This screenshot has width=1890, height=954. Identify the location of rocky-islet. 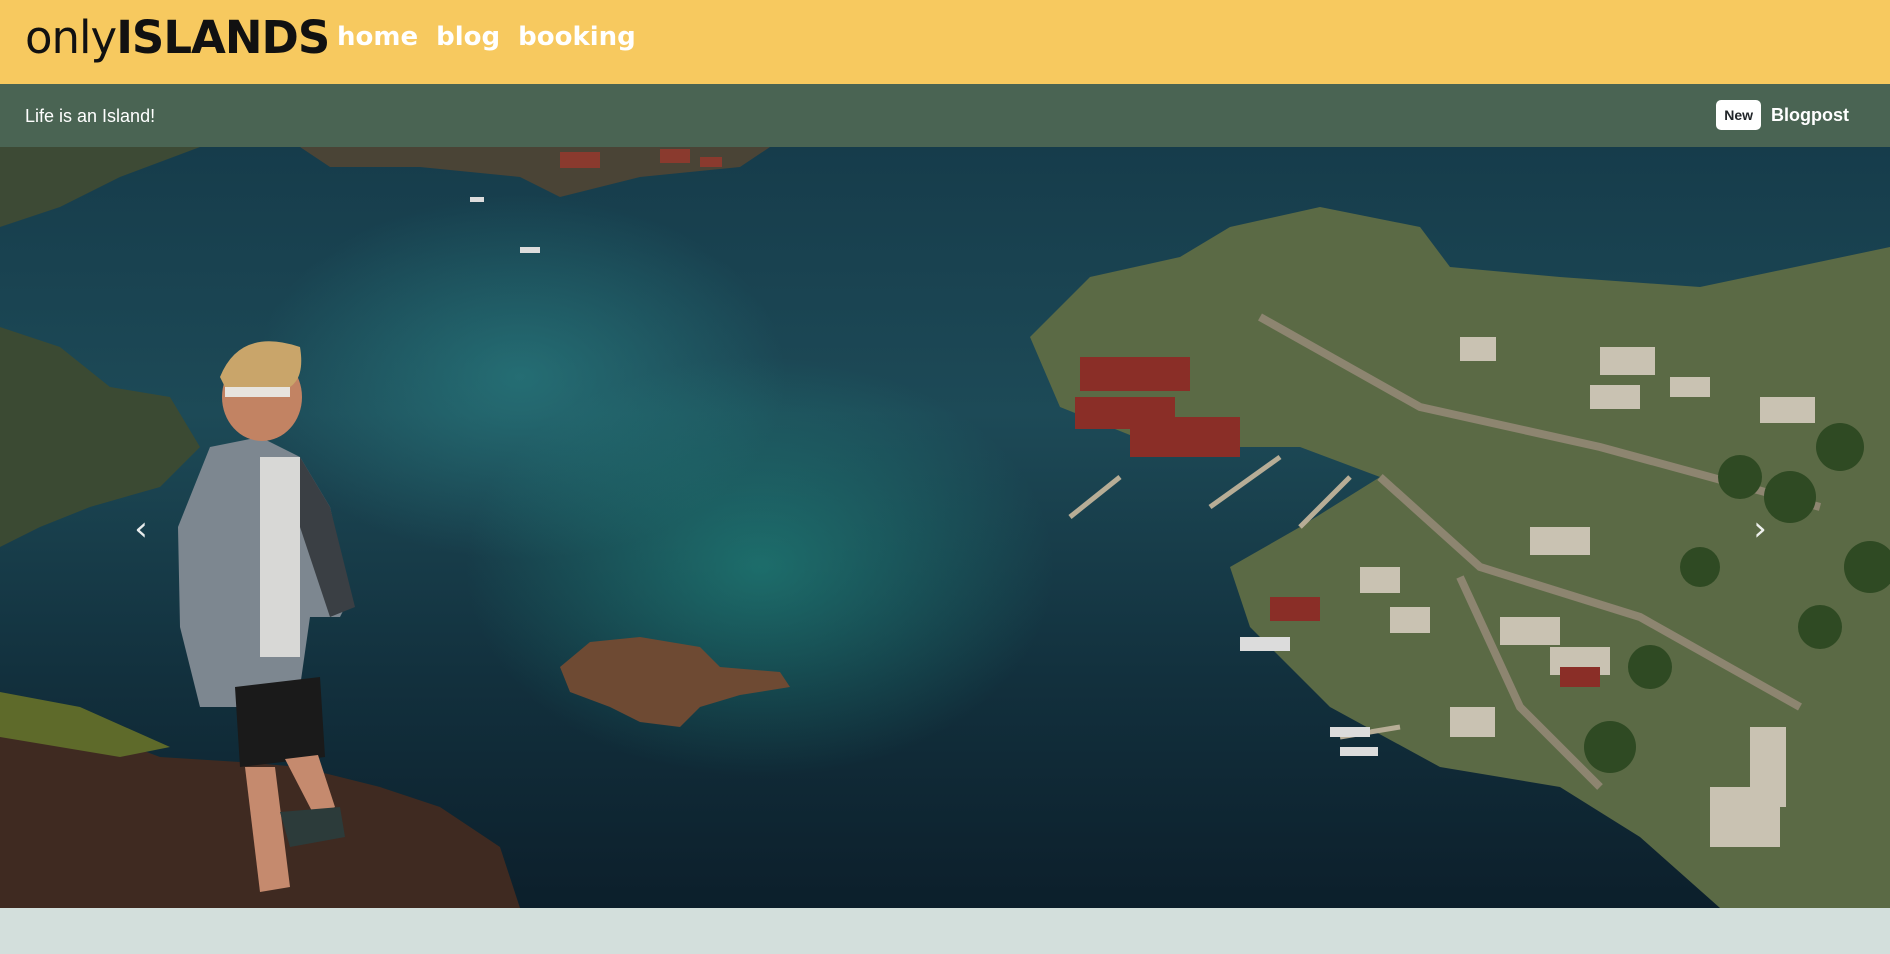
(675, 682).